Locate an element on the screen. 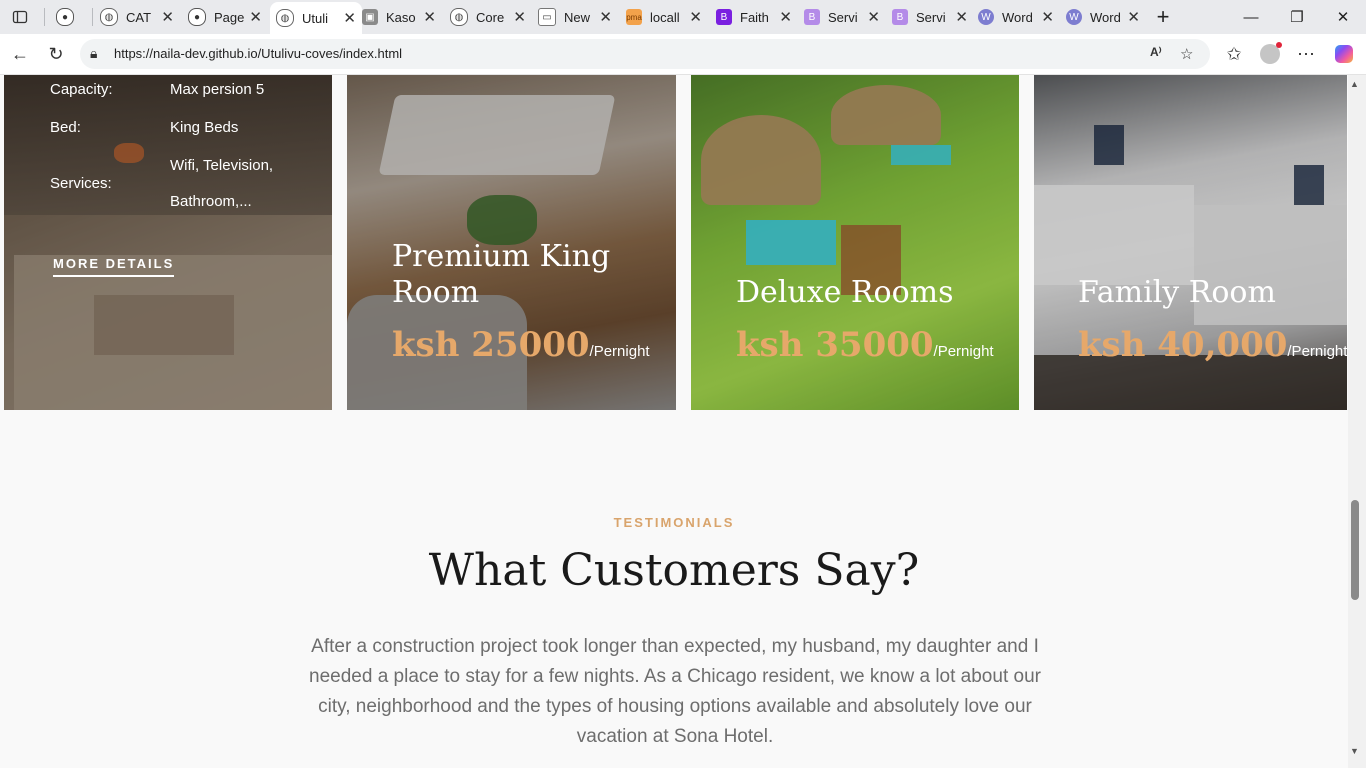 Image resolution: width=1366 pixels, height=768 pixels. vertical-scrollbar is located at coordinates (1357, 421).